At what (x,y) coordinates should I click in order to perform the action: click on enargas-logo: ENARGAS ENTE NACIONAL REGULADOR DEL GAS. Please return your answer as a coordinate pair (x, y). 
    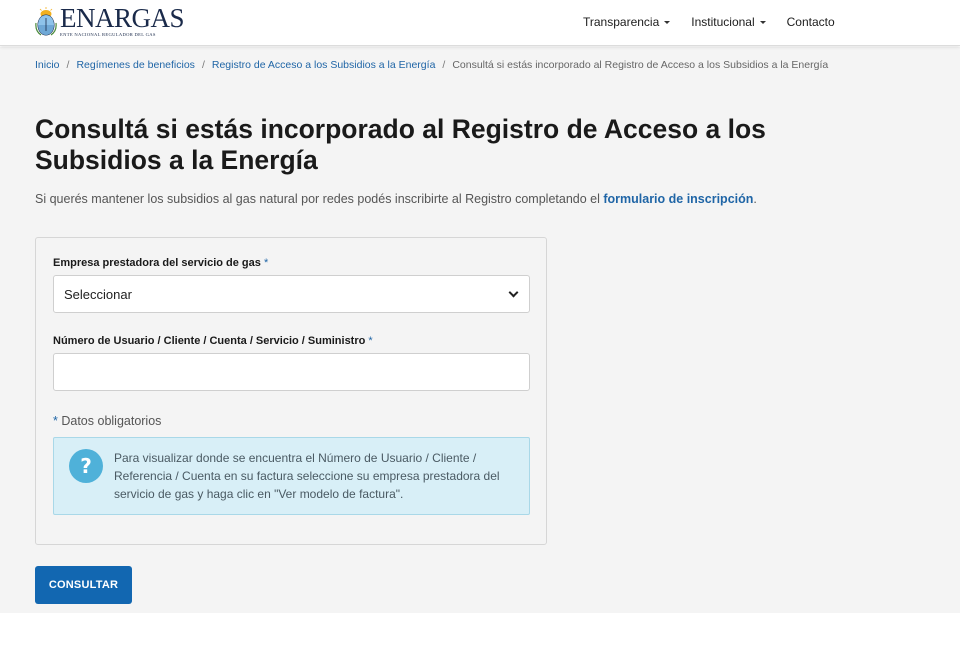
    Looking at the image, I should click on (110, 21).